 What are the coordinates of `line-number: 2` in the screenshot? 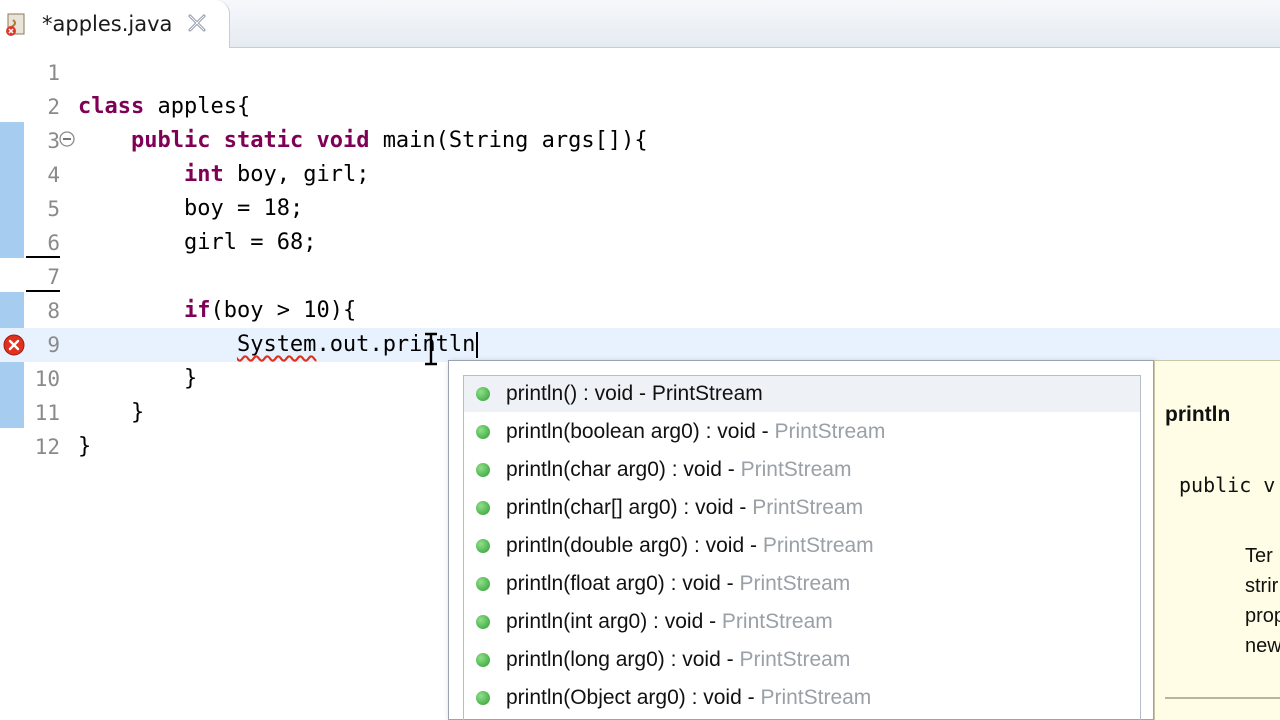 It's located at (42, 107).